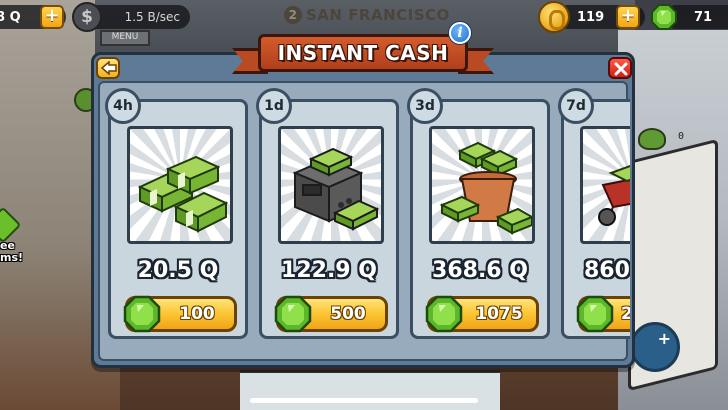 The height and width of the screenshot is (410, 728). I want to click on offer-card: 368.6 Q 1075, so click(480, 219).